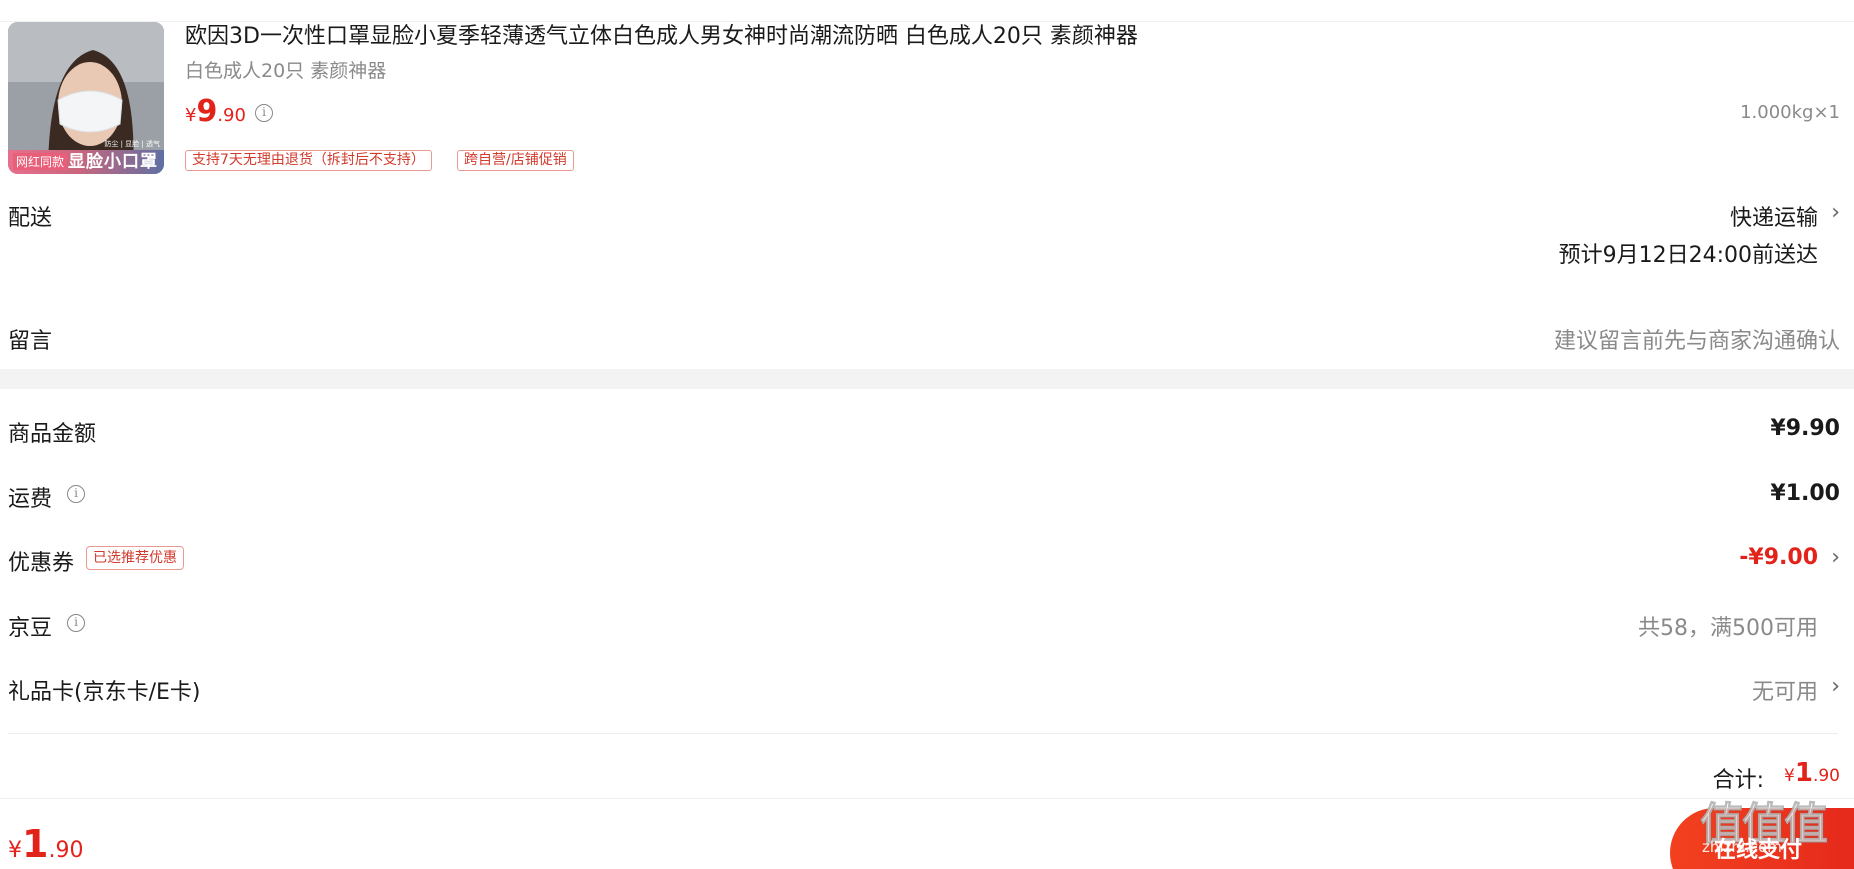  Describe the element at coordinates (40, 161) in the screenshot. I see `thumb-badge-left: 网红同款` at that location.